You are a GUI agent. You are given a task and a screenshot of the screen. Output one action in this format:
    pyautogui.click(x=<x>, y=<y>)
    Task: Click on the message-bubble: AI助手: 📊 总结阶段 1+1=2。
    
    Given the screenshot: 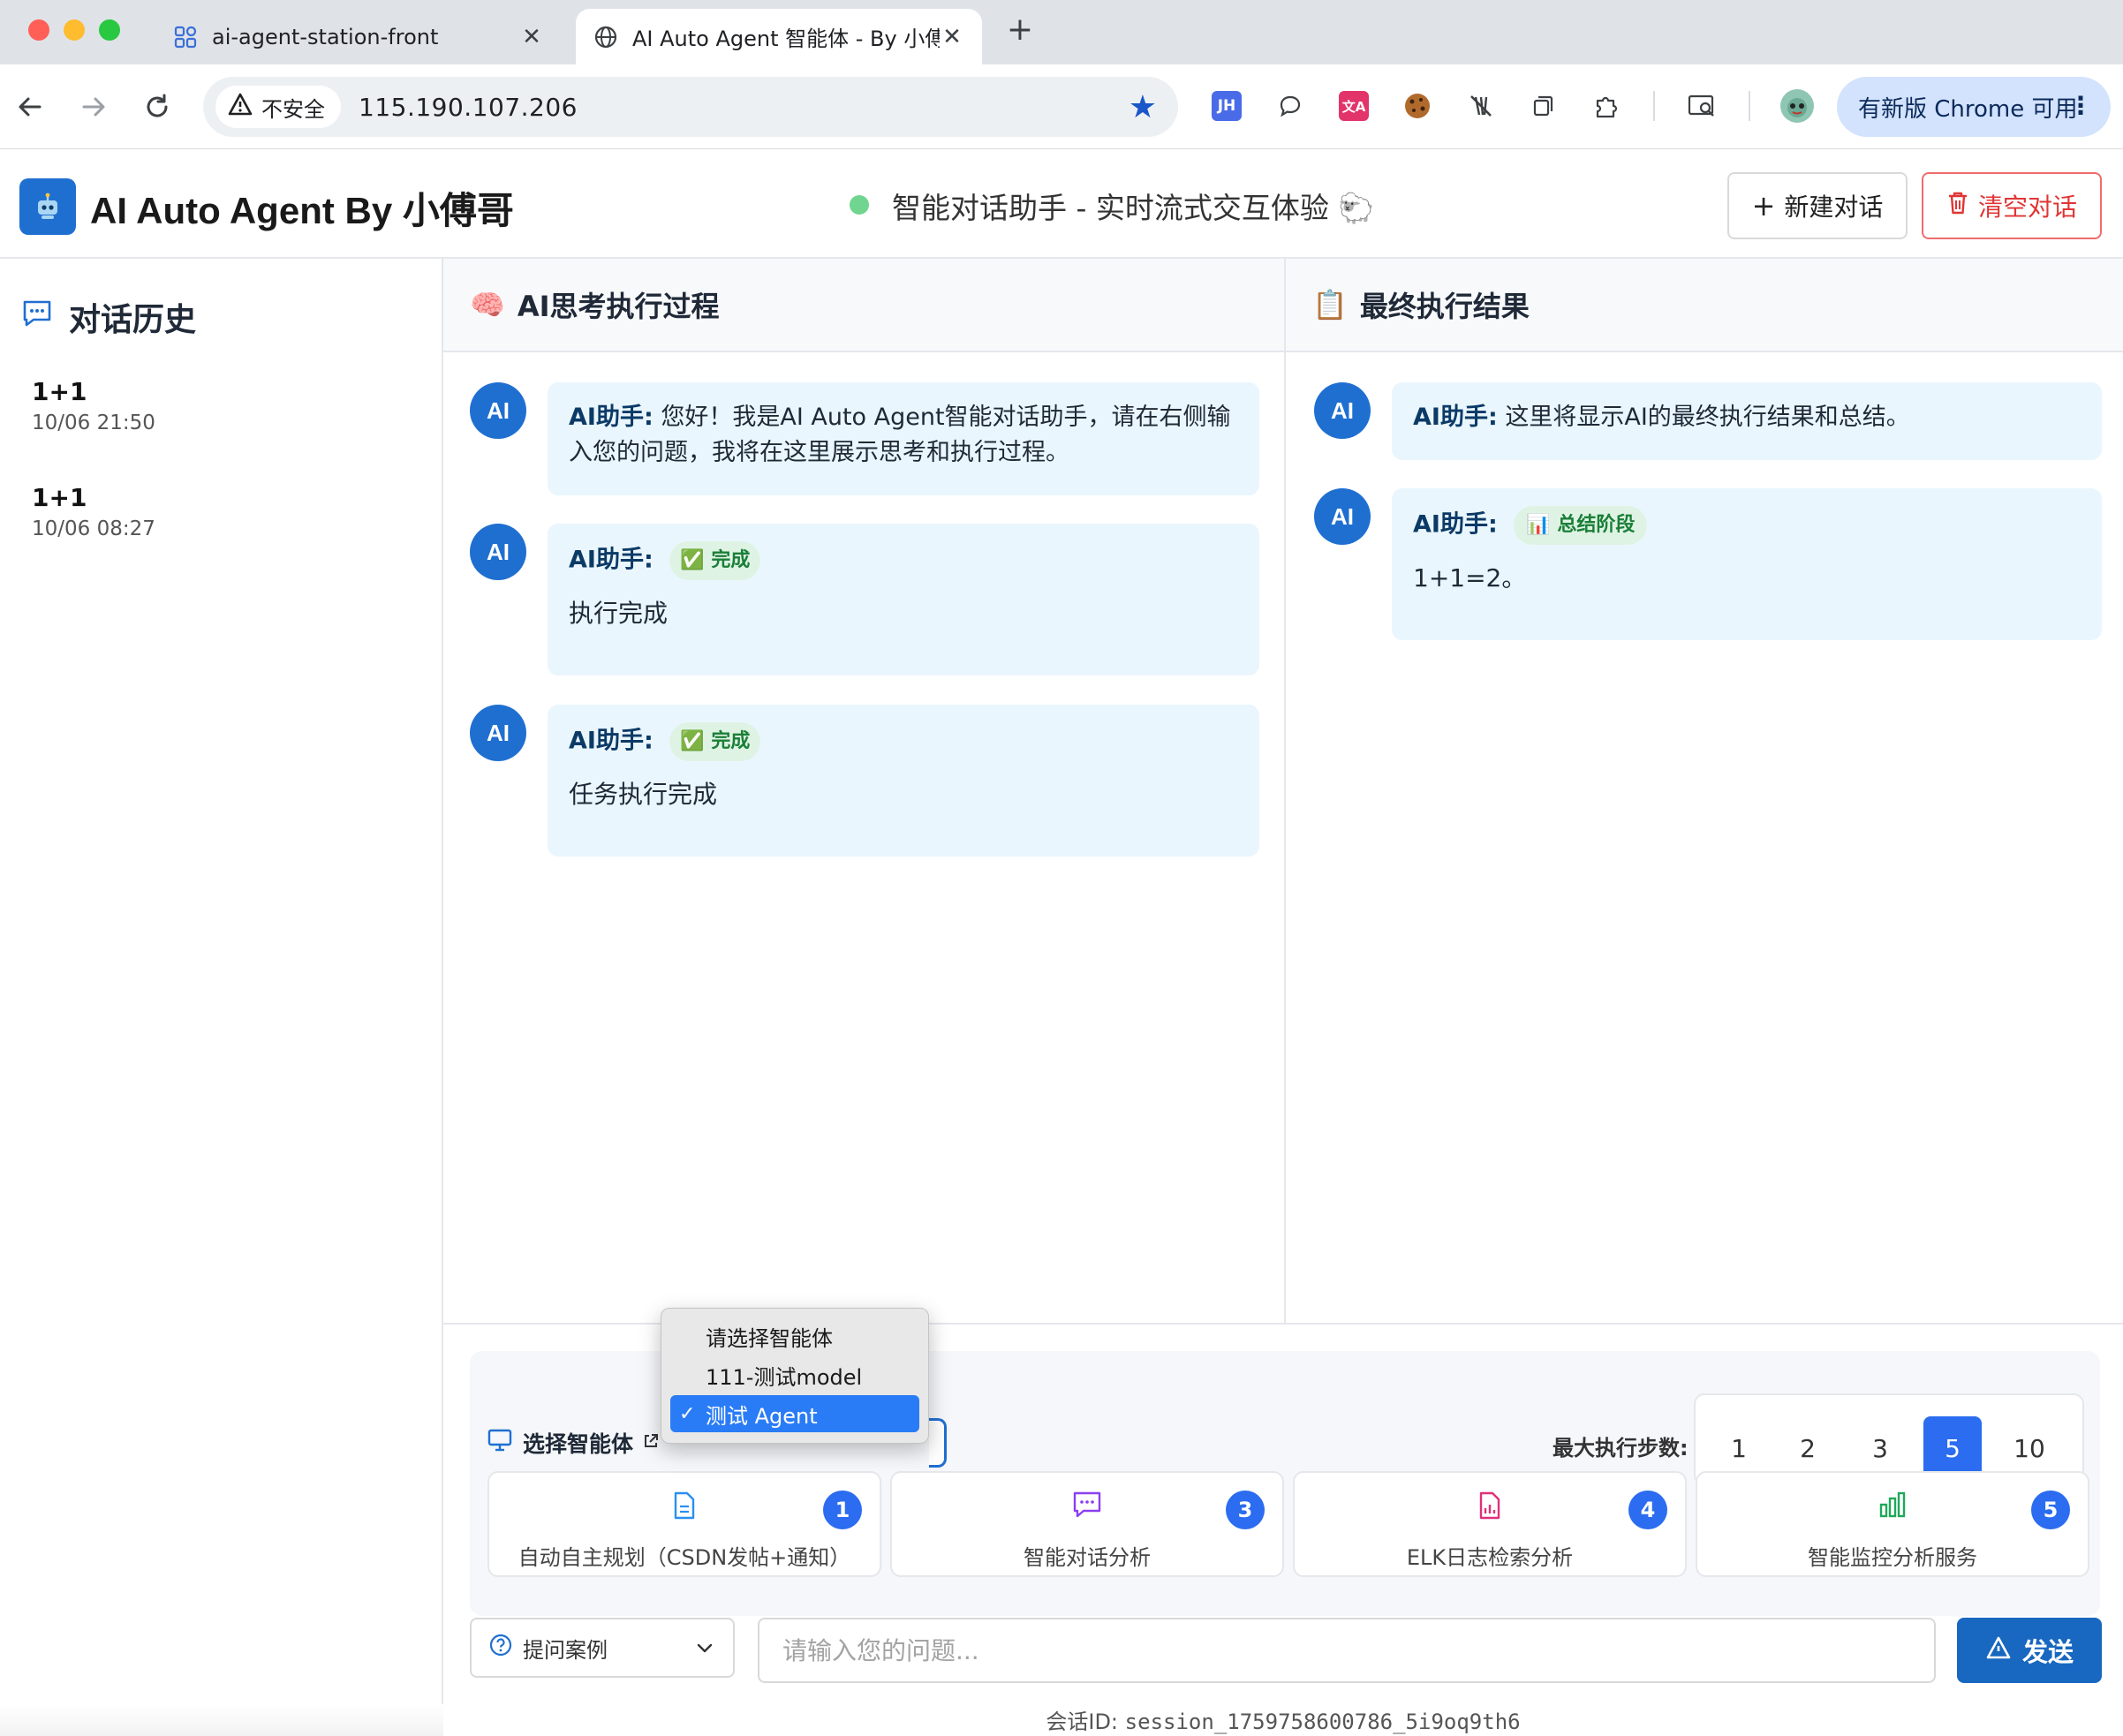 What is the action you would take?
    pyautogui.click(x=1747, y=564)
    